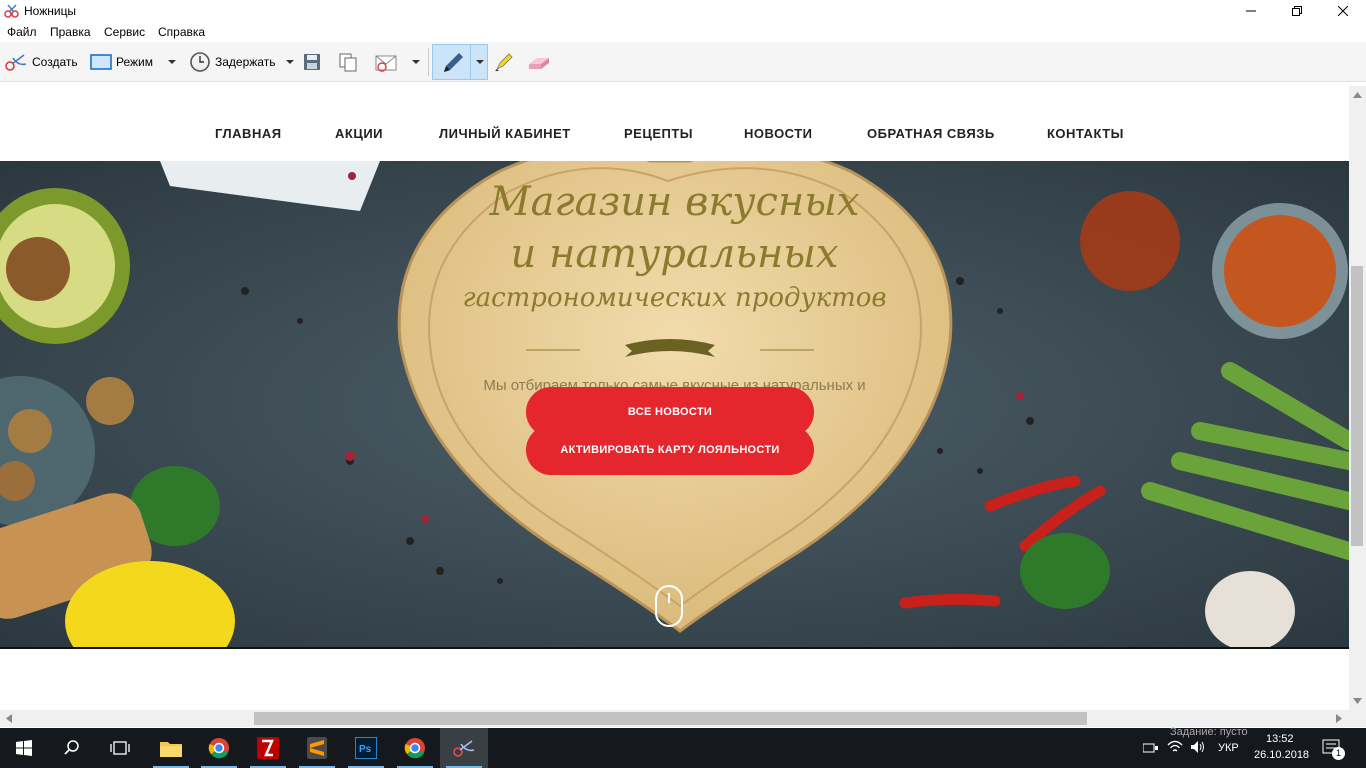  What do you see at coordinates (1357, 406) in the screenshot?
I see `vertical-scroll-thumb` at bounding box center [1357, 406].